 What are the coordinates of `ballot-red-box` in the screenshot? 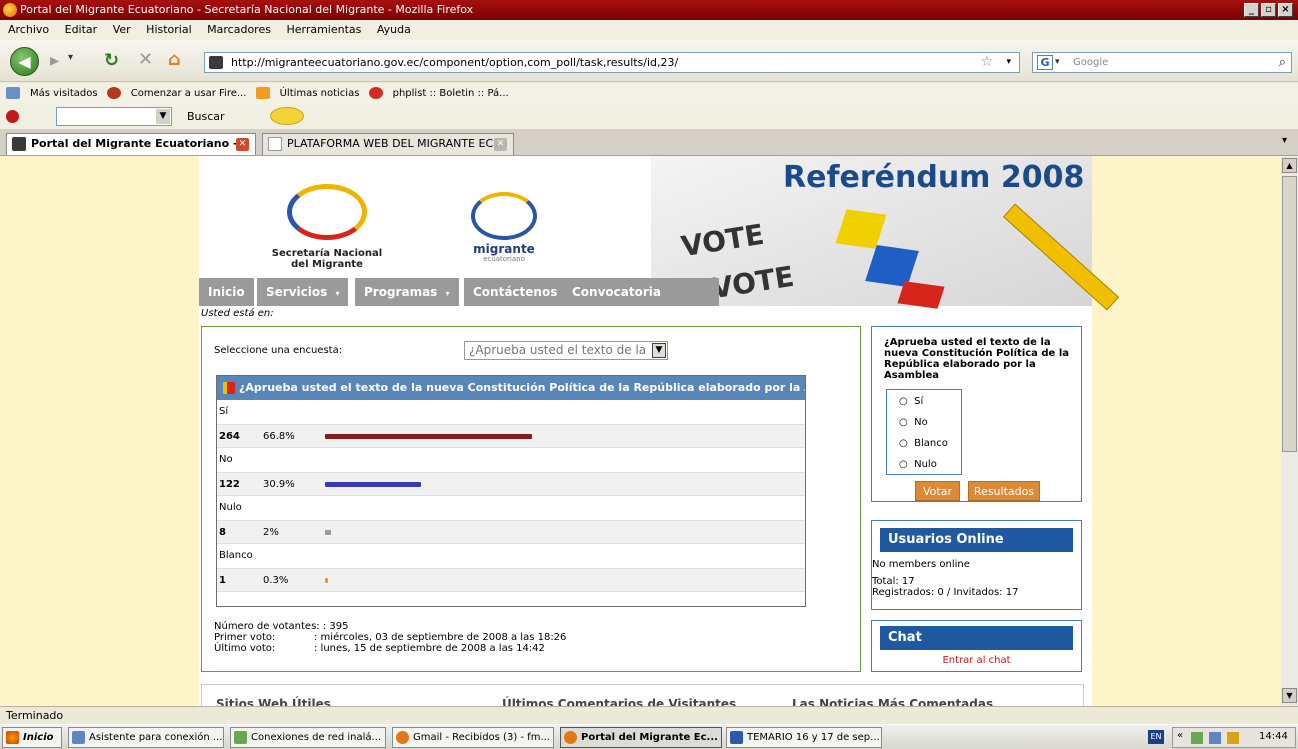 It's located at (921, 295).